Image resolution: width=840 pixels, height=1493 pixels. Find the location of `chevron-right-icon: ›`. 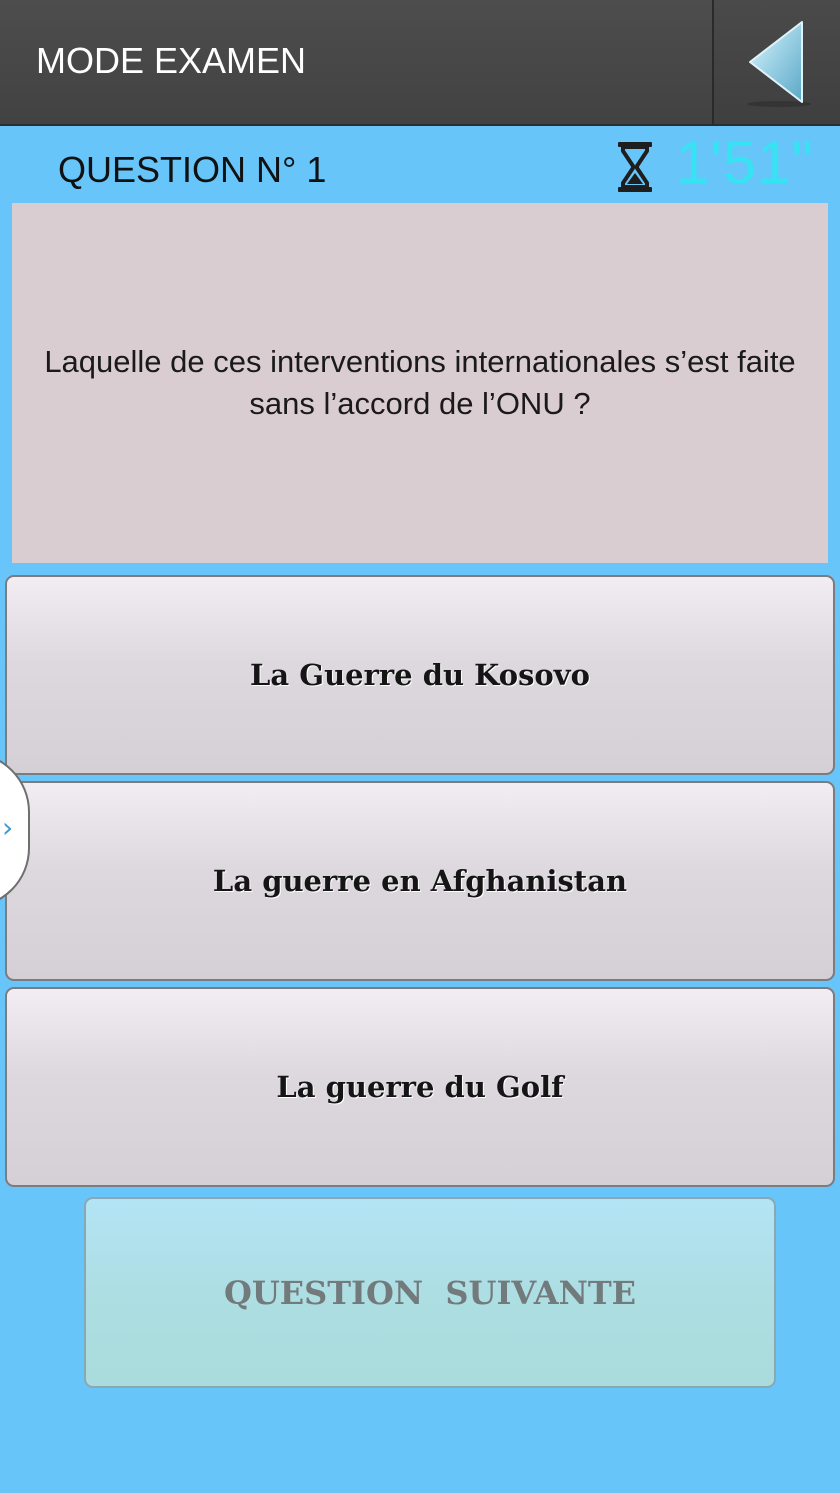

chevron-right-icon: › is located at coordinates (8, 827).